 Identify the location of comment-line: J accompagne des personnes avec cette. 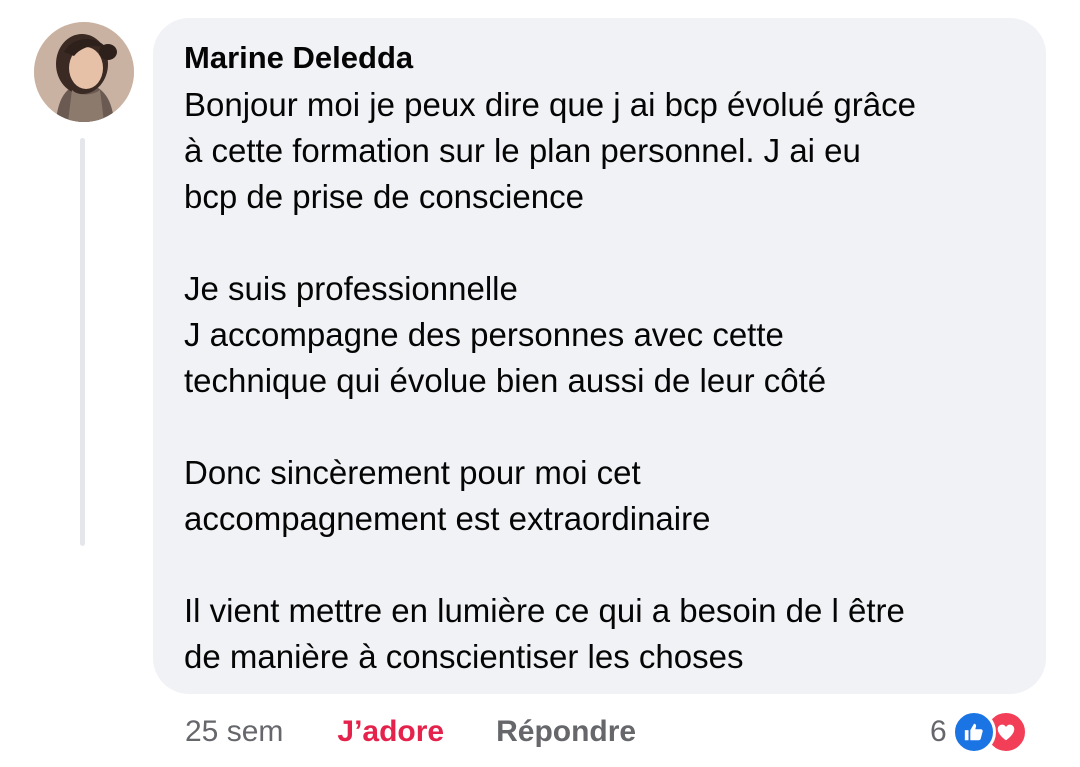
(484, 334).